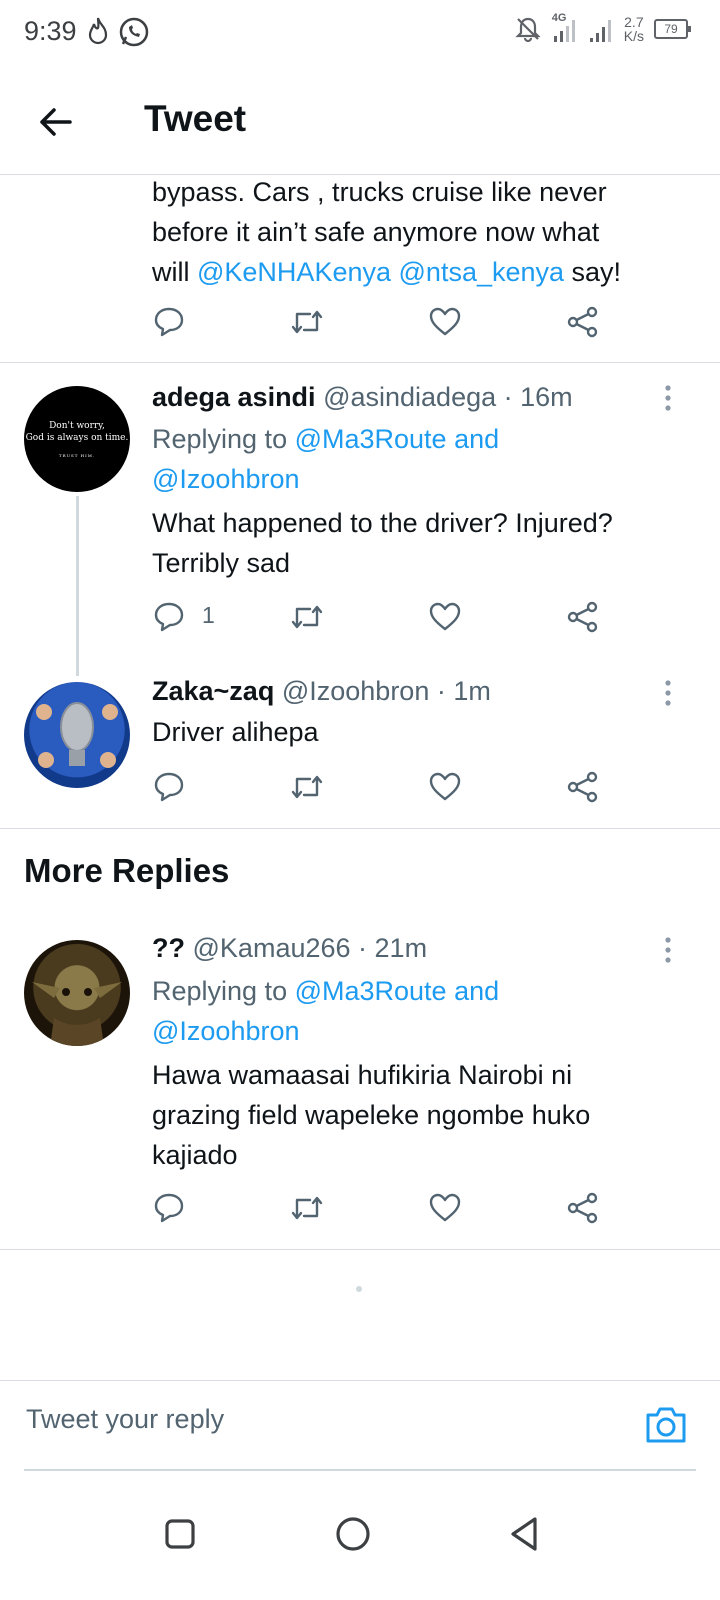  I want to click on reply-header: Zaka~zaq @Izoohbron · 1m, so click(321, 691).